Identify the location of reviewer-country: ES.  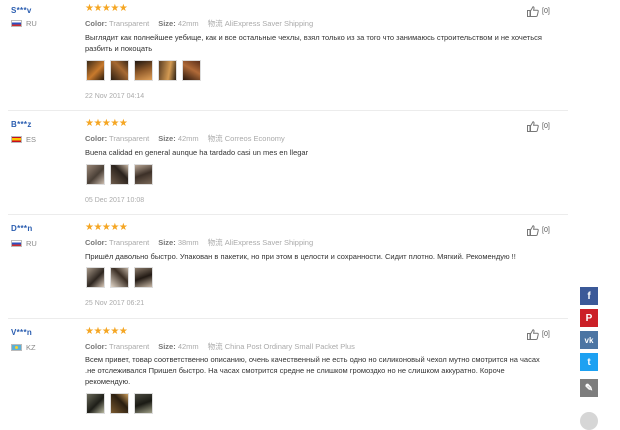
(23, 139).